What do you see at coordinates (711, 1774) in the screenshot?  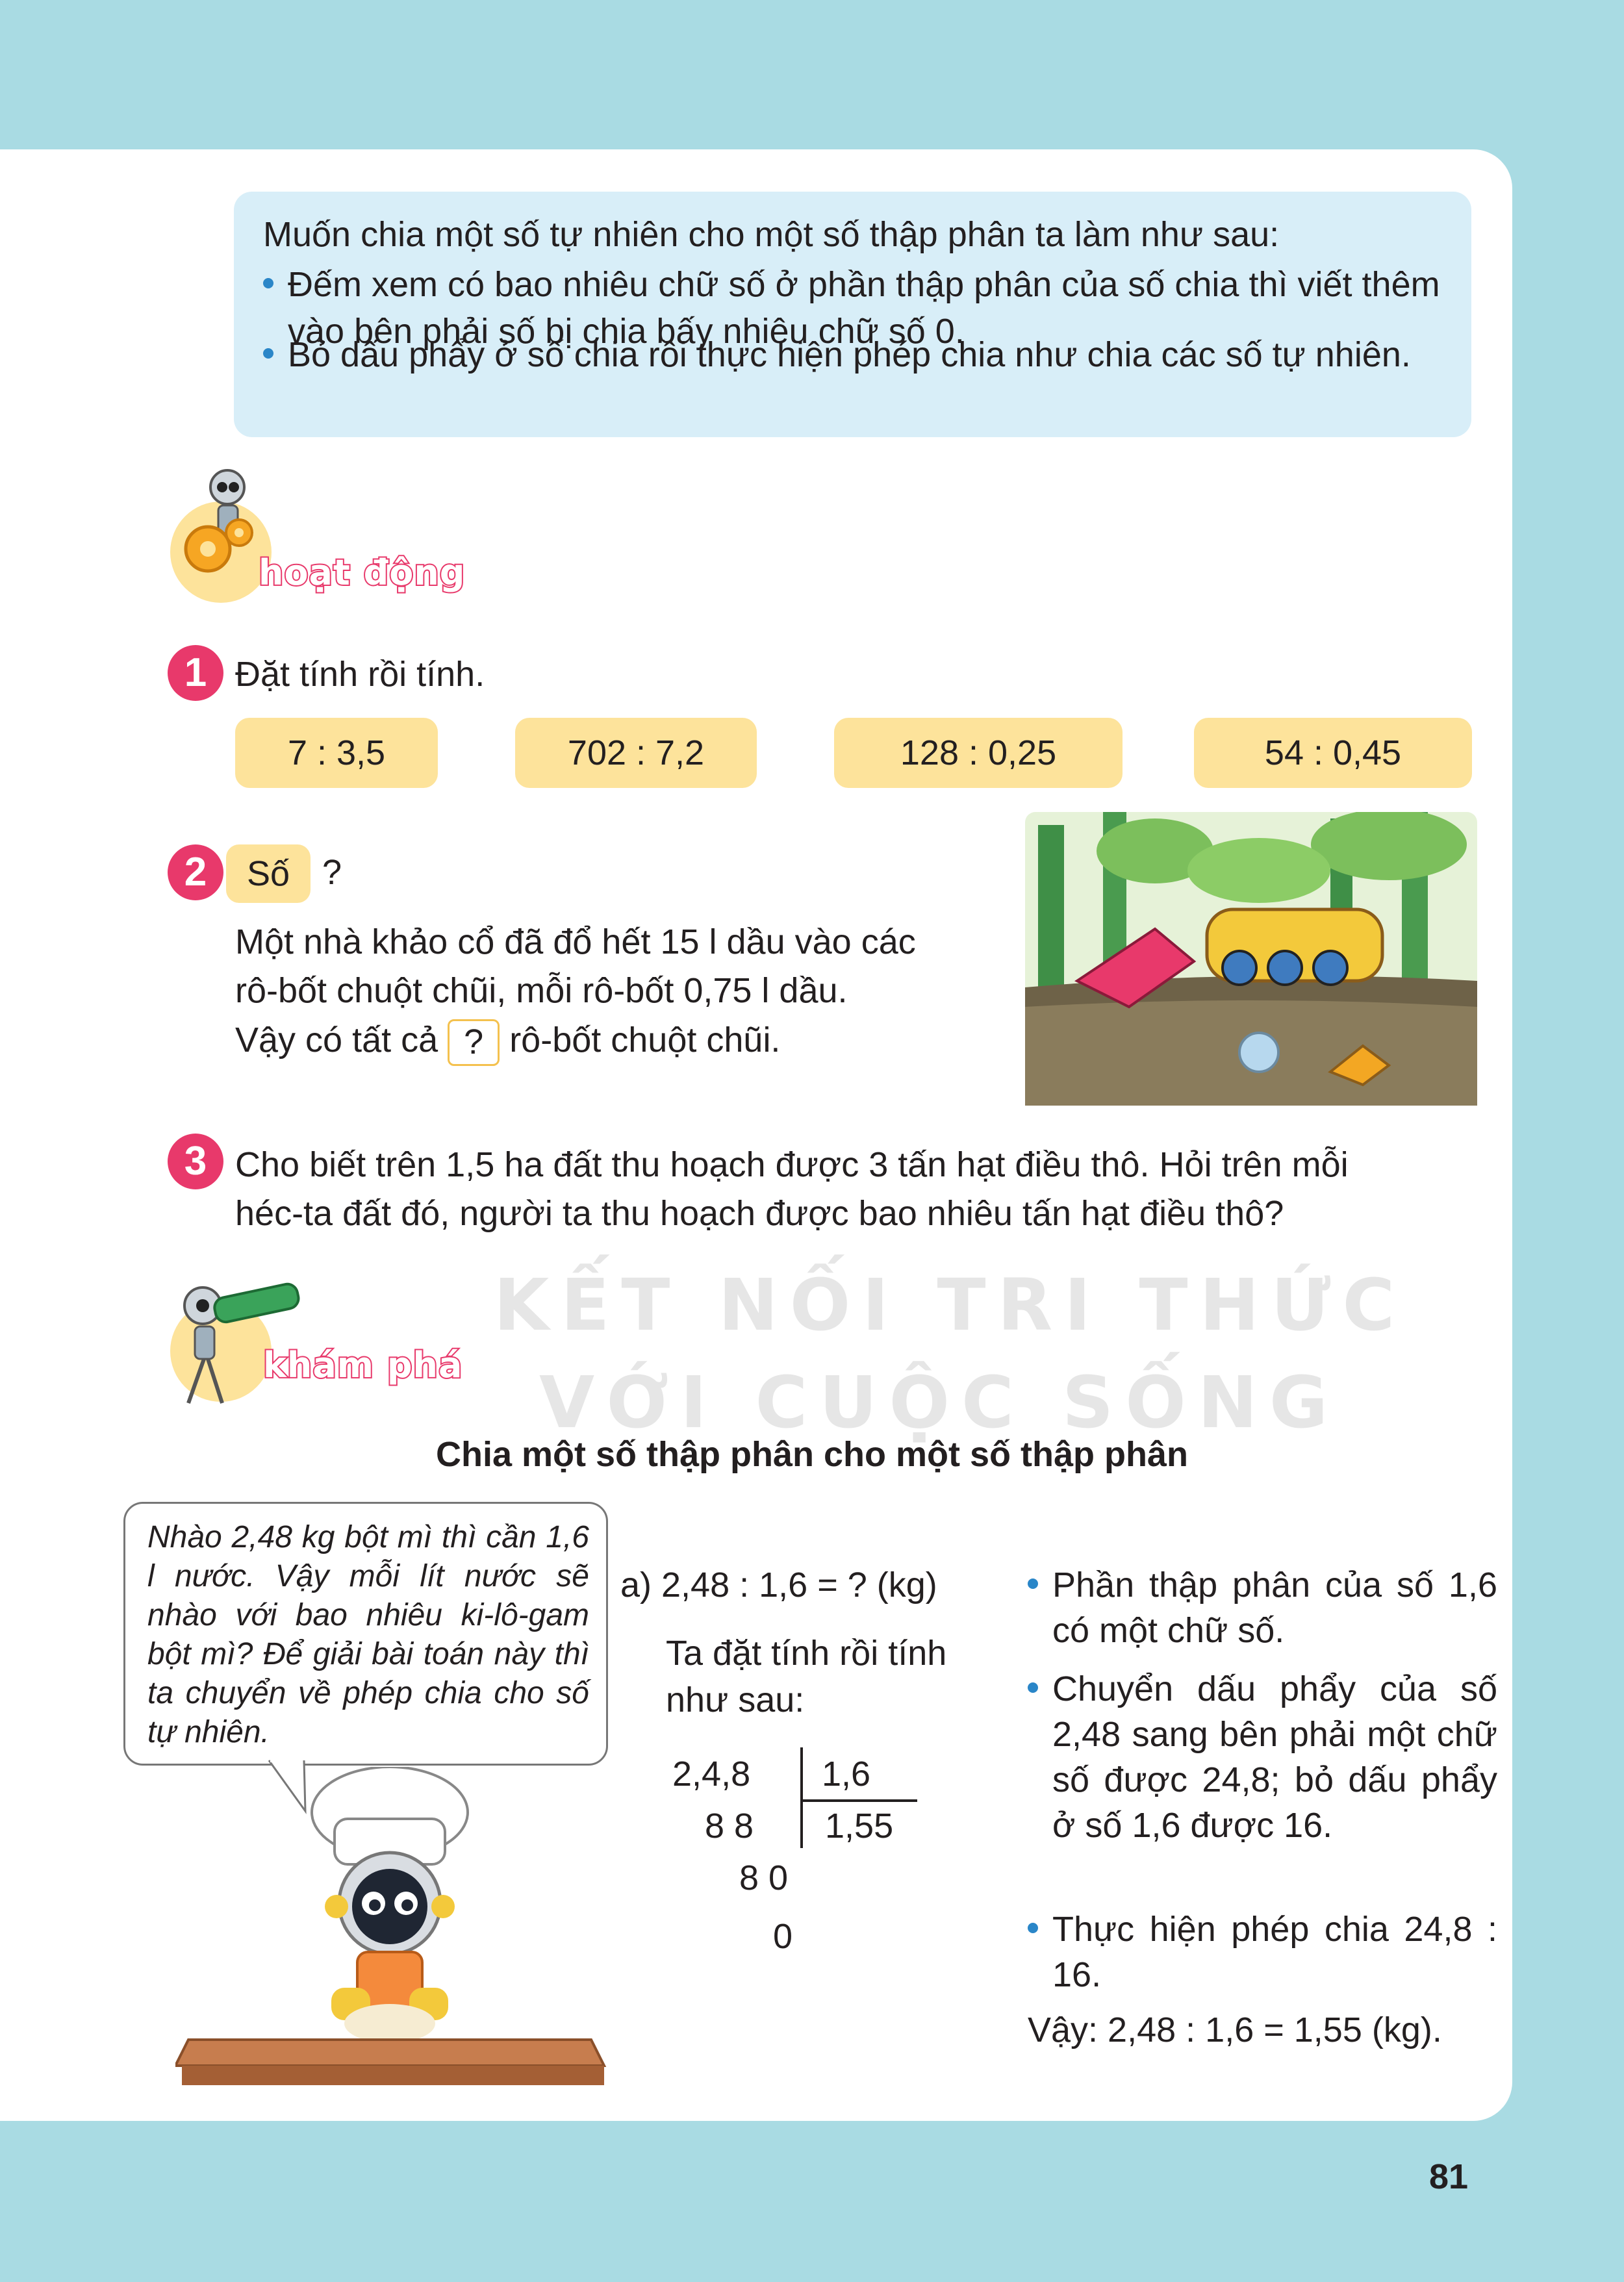 I see `dividend: 2,4,8` at bounding box center [711, 1774].